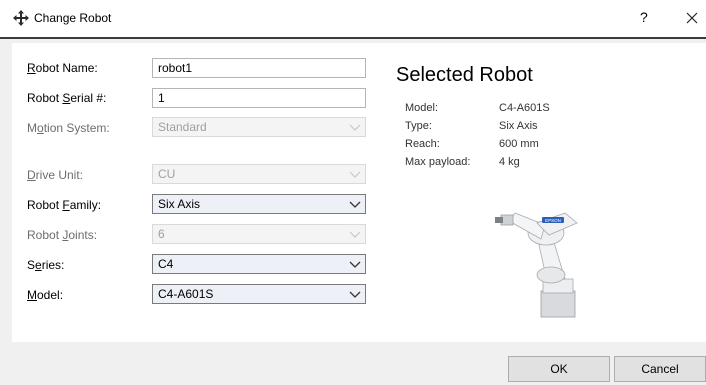 The image size is (706, 385). What do you see at coordinates (62, 68) in the screenshot?
I see `robot-name-label: Robot Name:` at bounding box center [62, 68].